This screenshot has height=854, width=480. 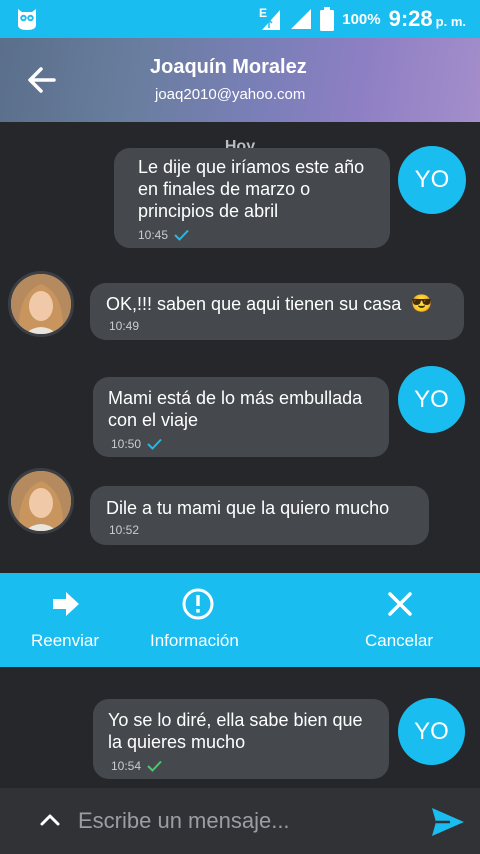 I want to click on message-text: en finales de marzo o, so click(x=224, y=189).